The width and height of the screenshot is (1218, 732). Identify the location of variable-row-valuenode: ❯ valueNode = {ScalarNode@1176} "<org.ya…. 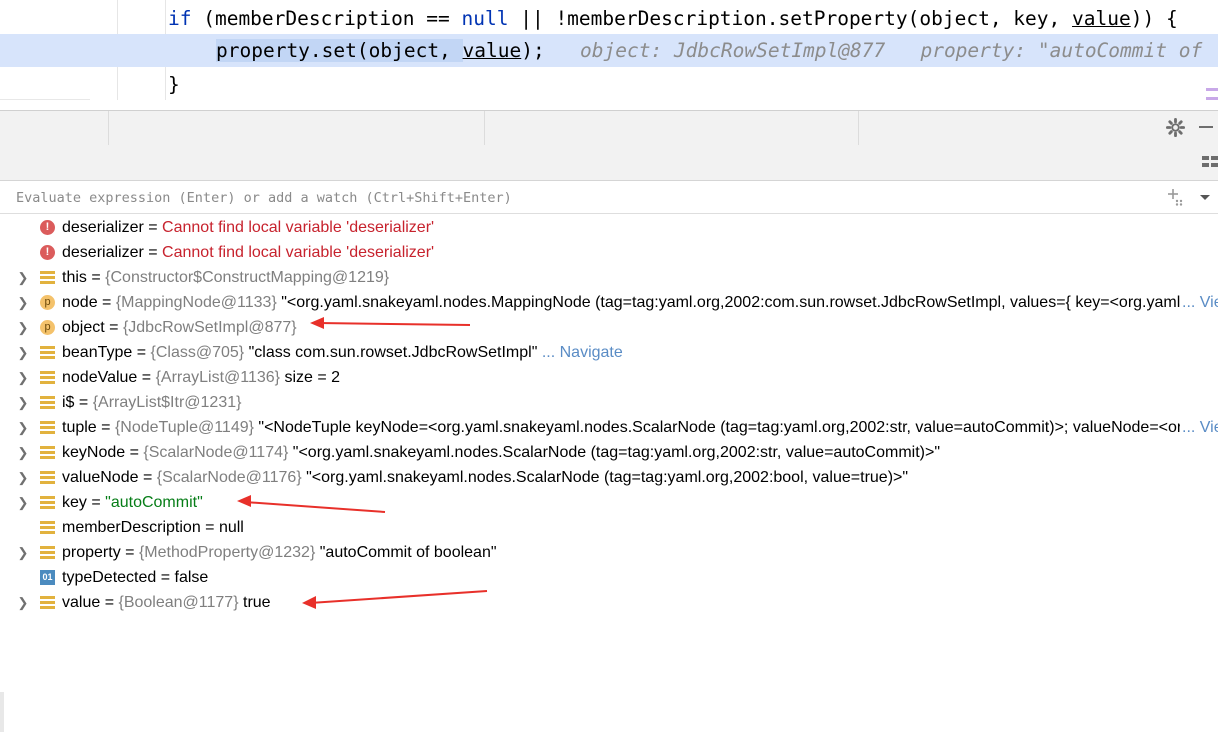
(609, 477).